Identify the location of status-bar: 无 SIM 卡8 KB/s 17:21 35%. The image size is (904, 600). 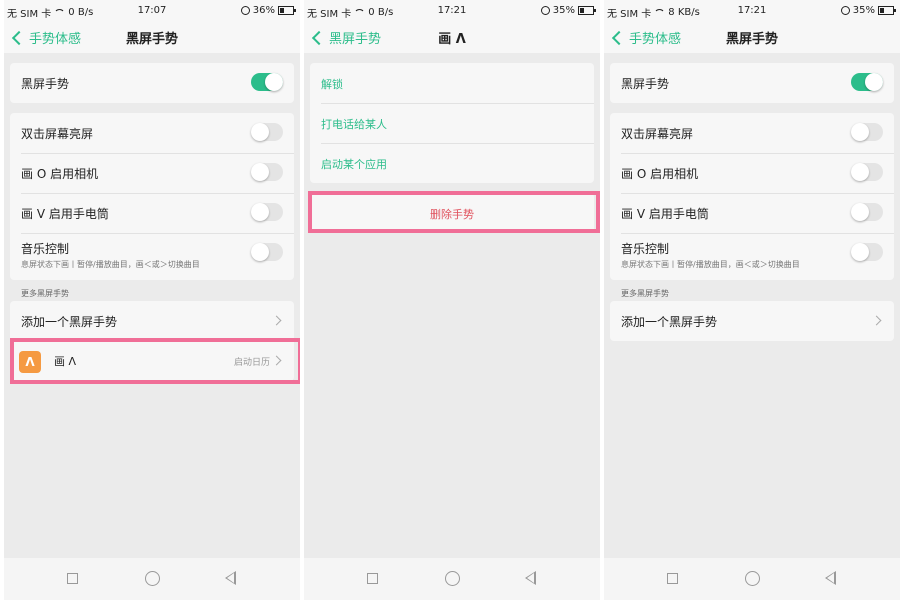
(752, 11).